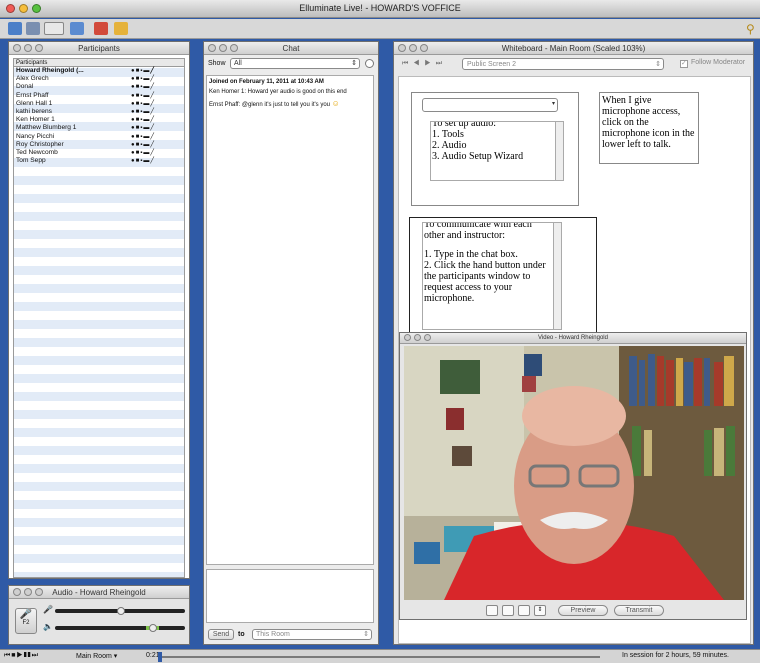 Image resolution: width=760 pixels, height=663 pixels. Describe the element at coordinates (380, 657) in the screenshot. I see `timeline-track` at that location.